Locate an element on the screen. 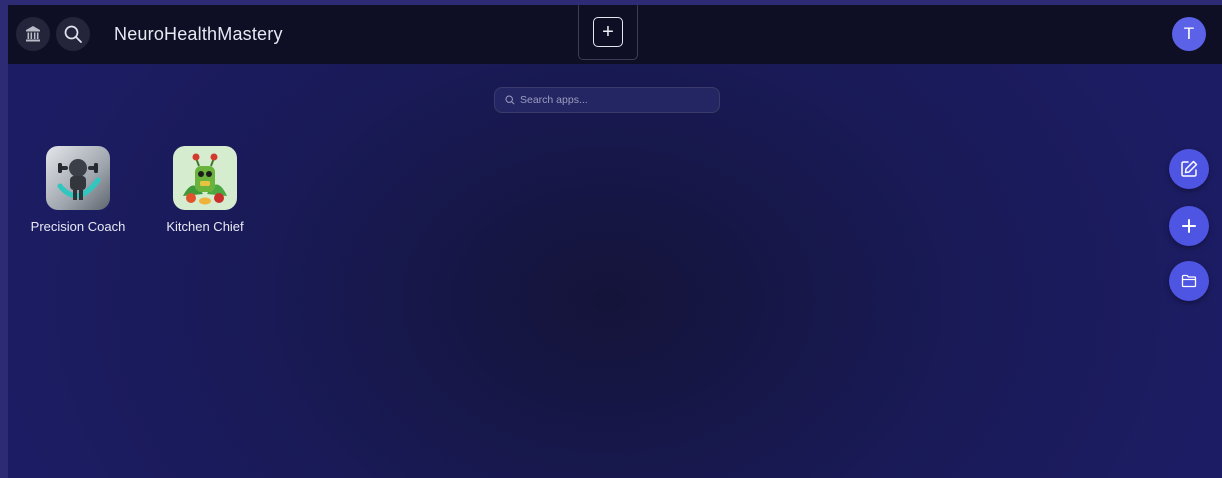 This screenshot has height=478, width=1222. app-label: Kitchen Chief is located at coordinates (205, 226).